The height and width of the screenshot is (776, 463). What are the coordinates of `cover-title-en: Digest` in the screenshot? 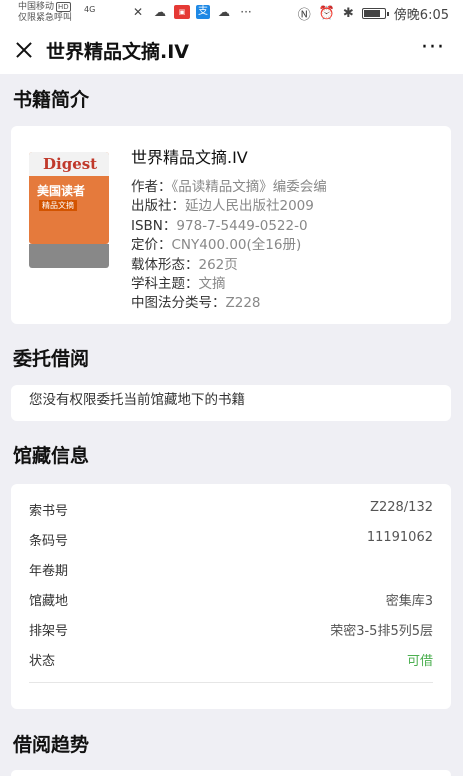 It's located at (70, 164).